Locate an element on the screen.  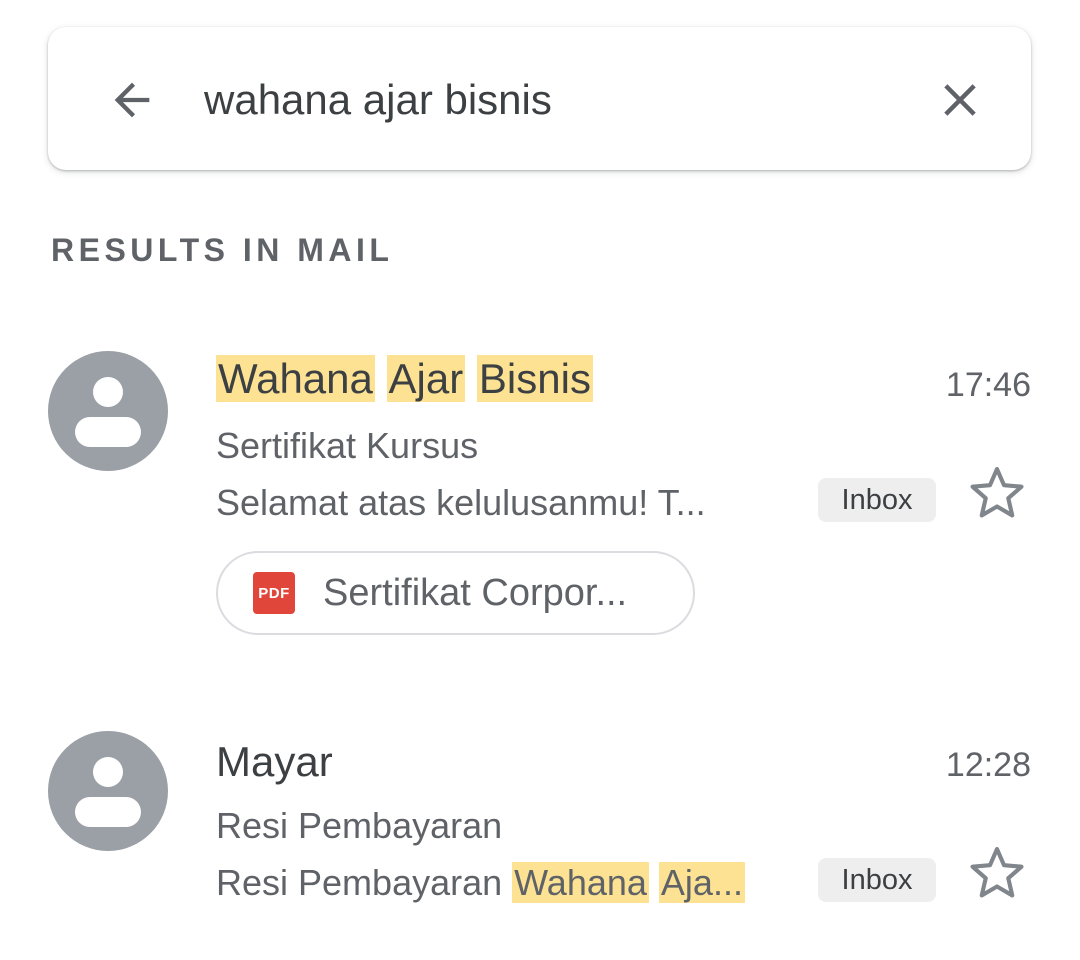
arrow-left-icon is located at coordinates (132, 100).